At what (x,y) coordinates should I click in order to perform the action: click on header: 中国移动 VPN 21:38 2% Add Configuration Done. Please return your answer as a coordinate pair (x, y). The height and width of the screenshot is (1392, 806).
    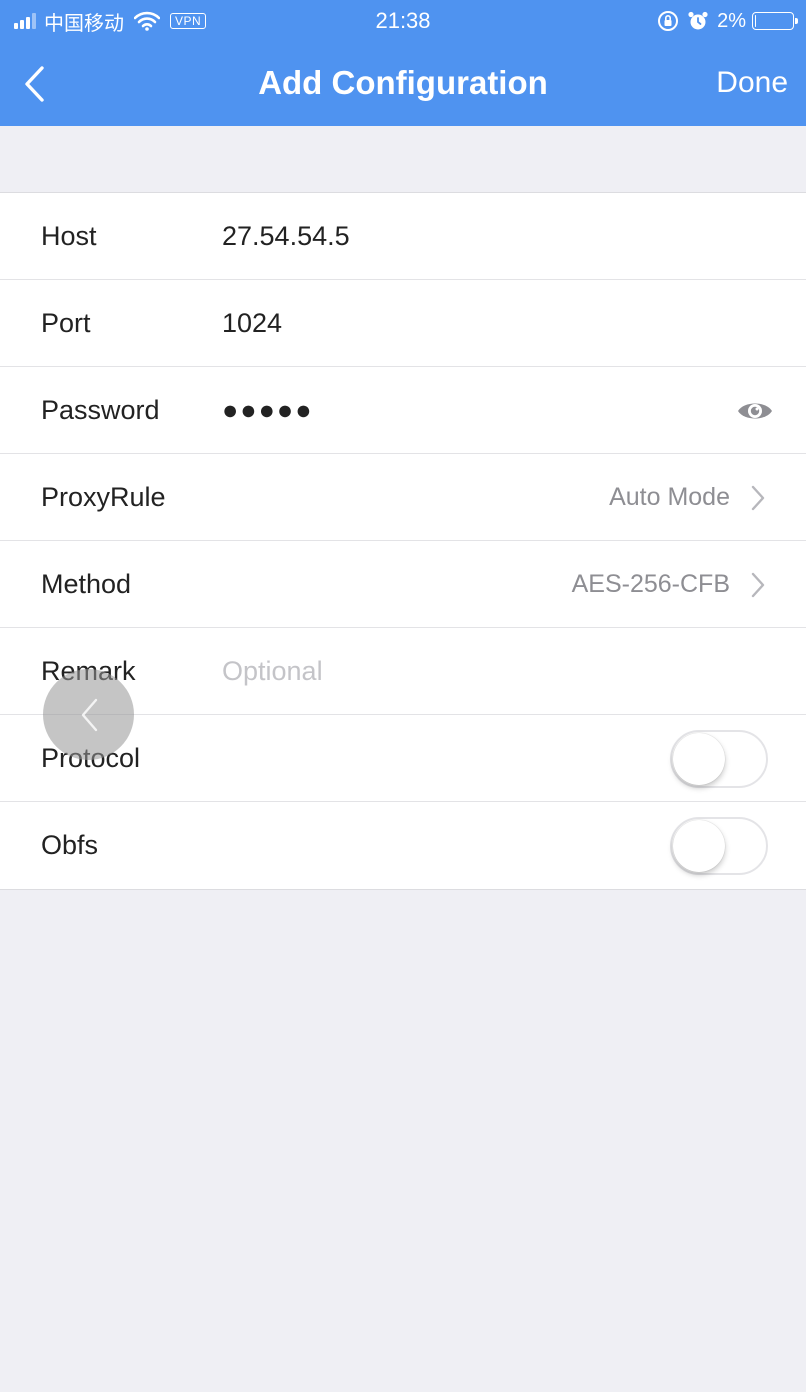
    Looking at the image, I should click on (403, 63).